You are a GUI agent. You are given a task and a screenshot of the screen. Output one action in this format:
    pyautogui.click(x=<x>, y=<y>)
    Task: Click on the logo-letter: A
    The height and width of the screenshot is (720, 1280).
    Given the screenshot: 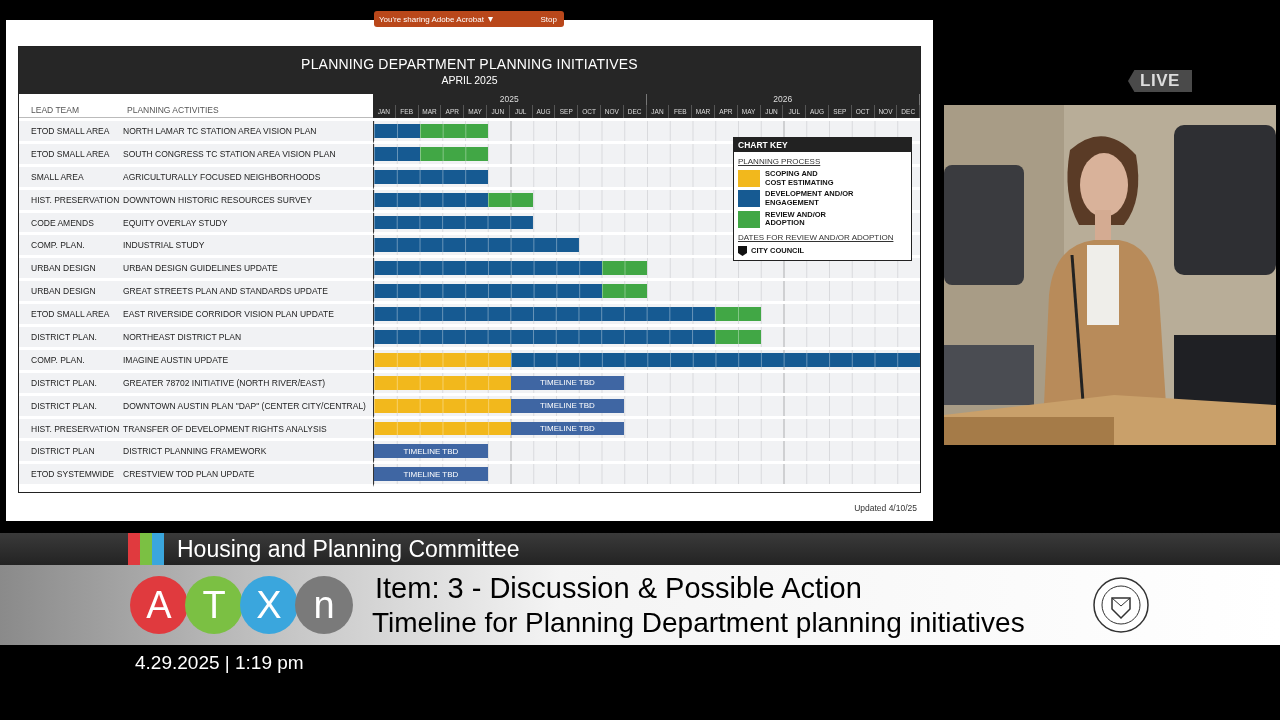 What is the action you would take?
    pyautogui.click(x=159, y=605)
    